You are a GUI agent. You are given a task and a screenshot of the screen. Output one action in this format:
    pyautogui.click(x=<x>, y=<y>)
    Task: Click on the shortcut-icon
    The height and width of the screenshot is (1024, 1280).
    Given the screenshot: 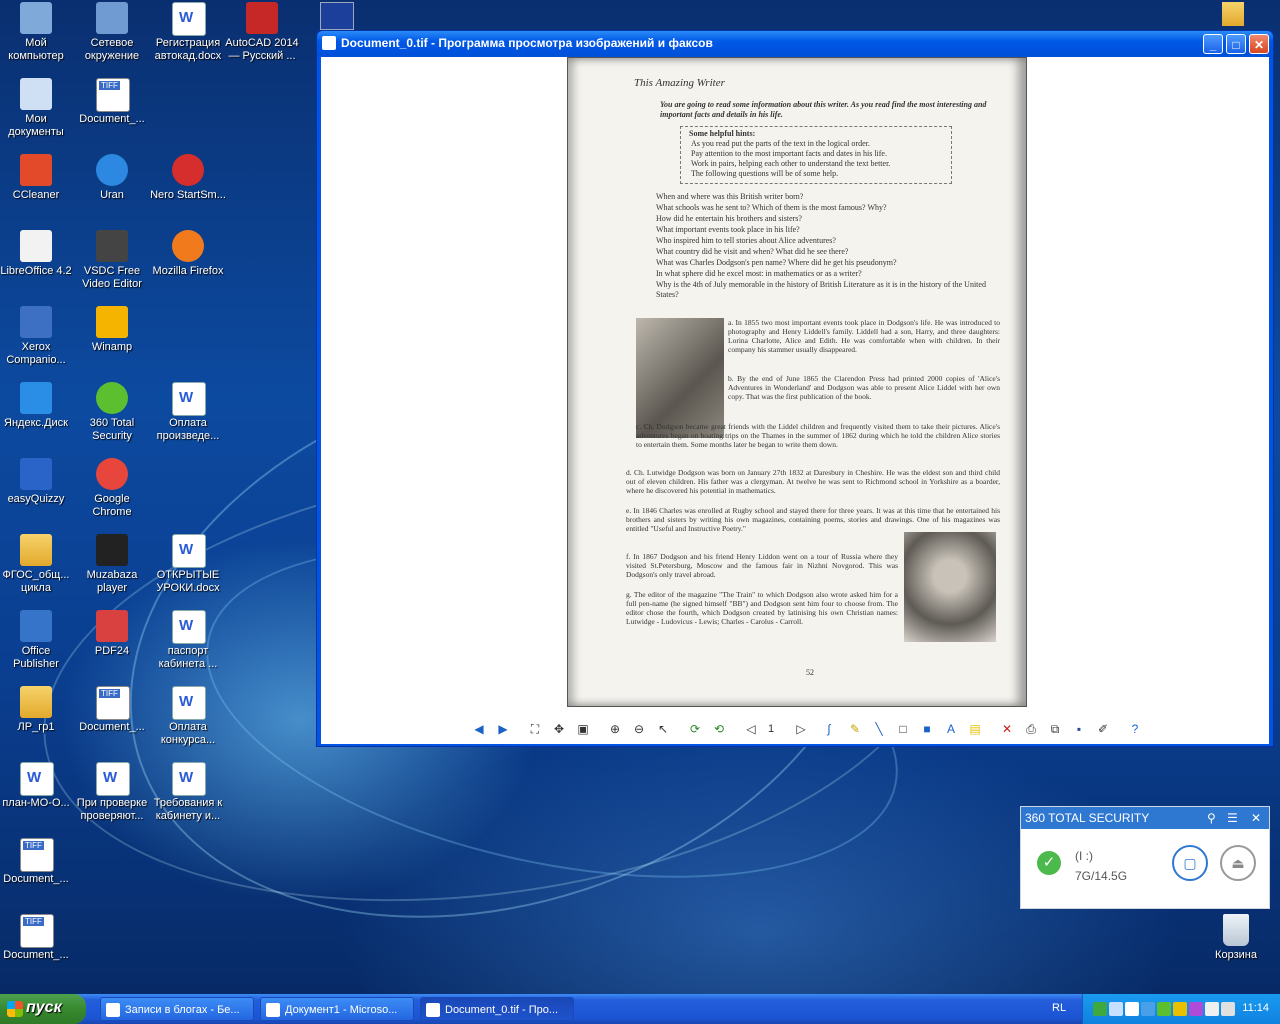 What is the action you would take?
    pyautogui.click(x=337, y=16)
    